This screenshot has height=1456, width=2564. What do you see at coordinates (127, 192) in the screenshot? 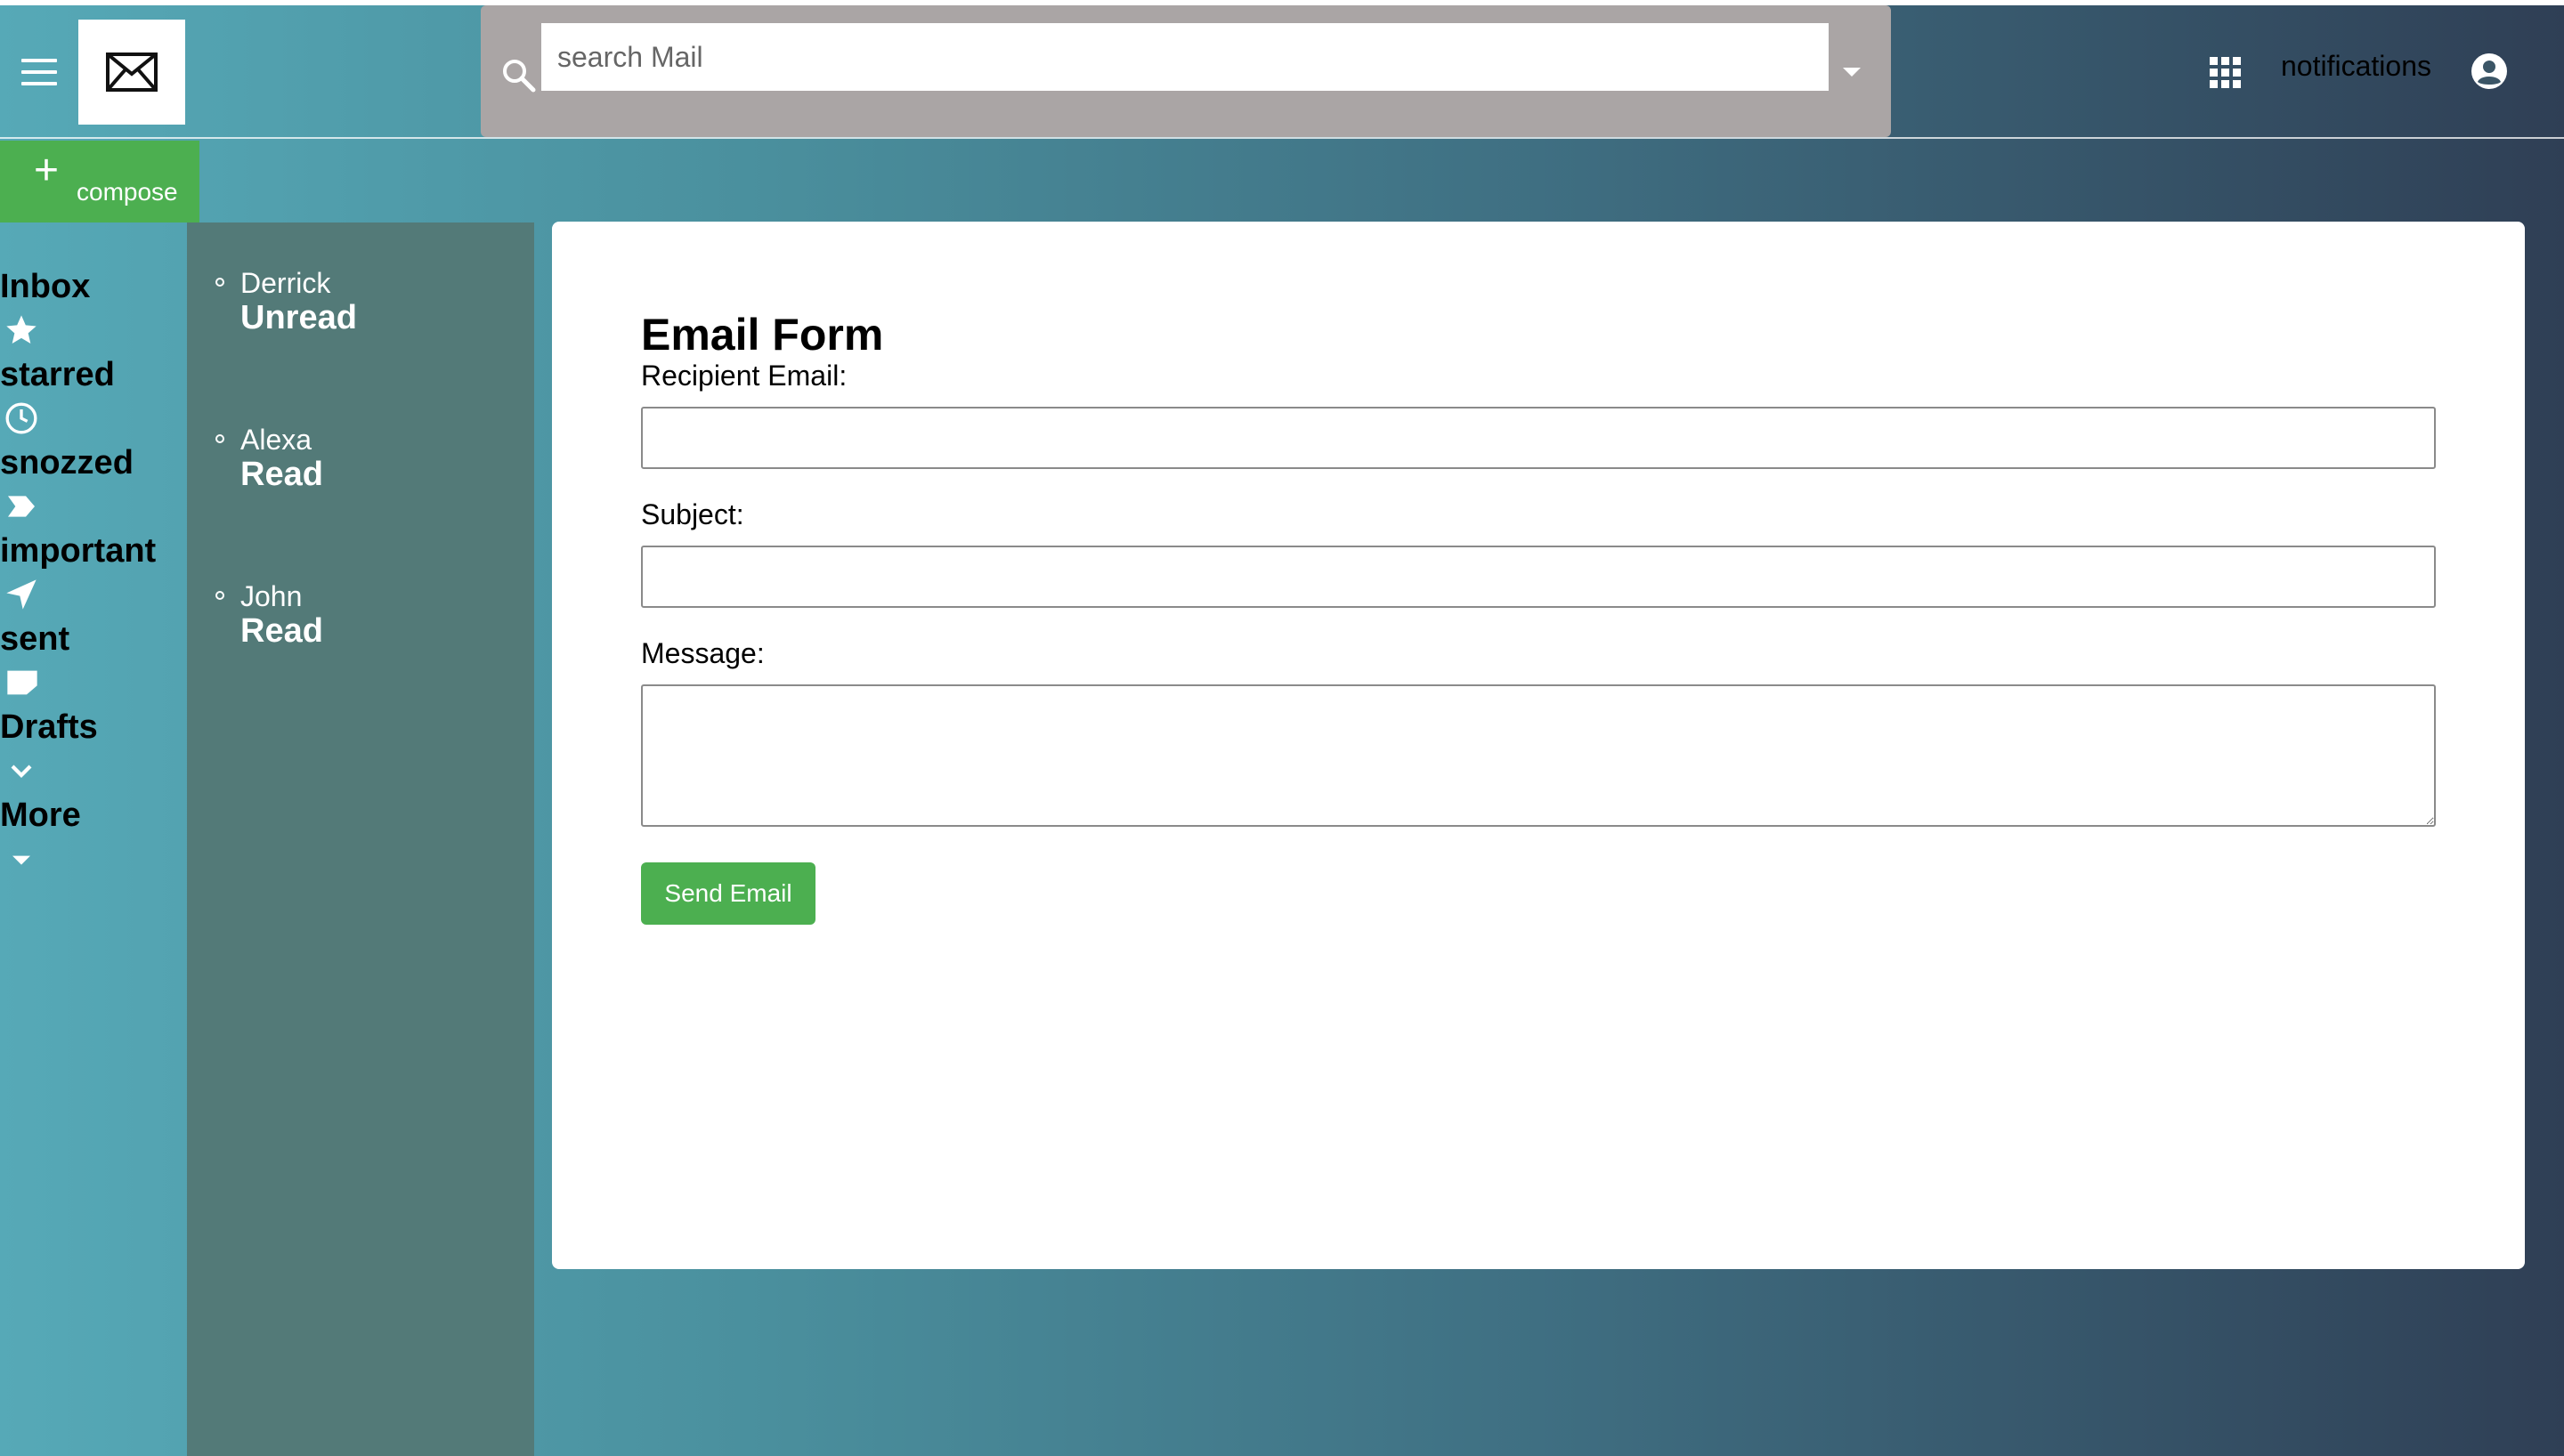
I see `compose-label: compose` at bounding box center [127, 192].